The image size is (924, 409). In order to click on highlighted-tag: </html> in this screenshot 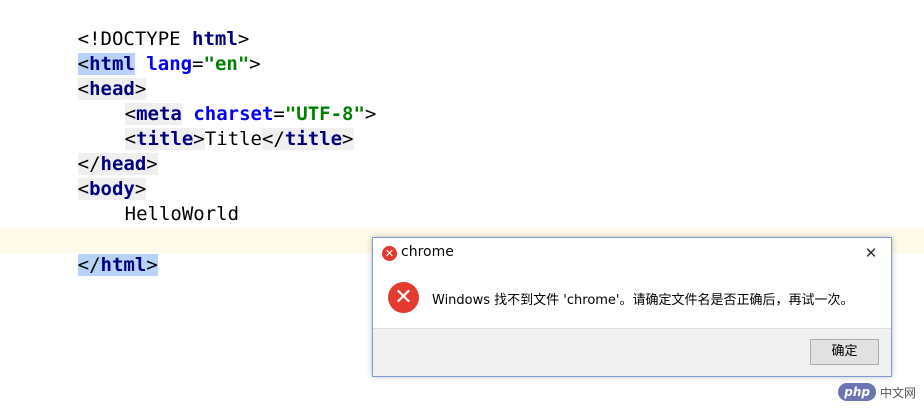, I will do `click(117, 265)`.